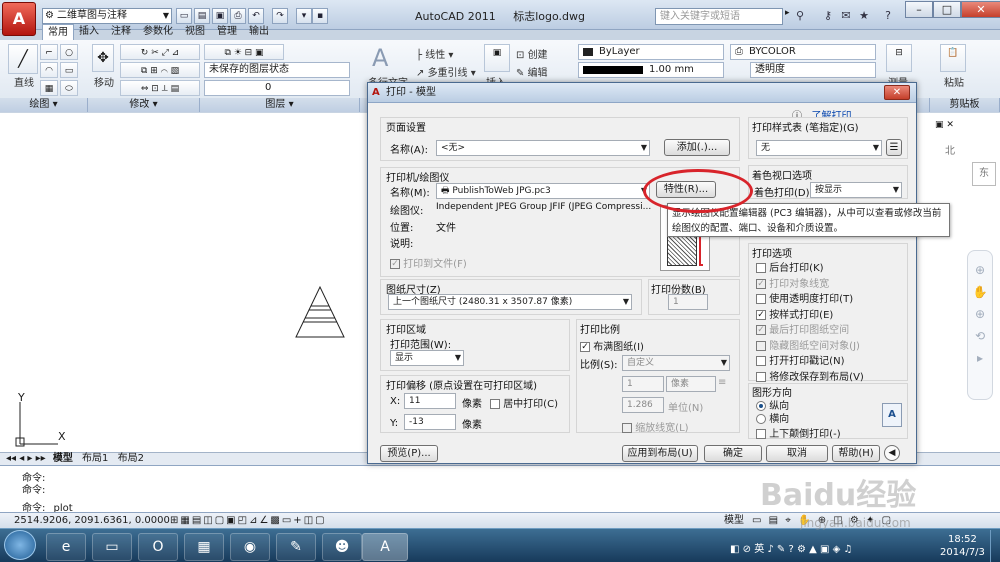 The width and height of the screenshot is (1000, 562). I want to click on binoculars-icon: ⚲, so click(800, 16).